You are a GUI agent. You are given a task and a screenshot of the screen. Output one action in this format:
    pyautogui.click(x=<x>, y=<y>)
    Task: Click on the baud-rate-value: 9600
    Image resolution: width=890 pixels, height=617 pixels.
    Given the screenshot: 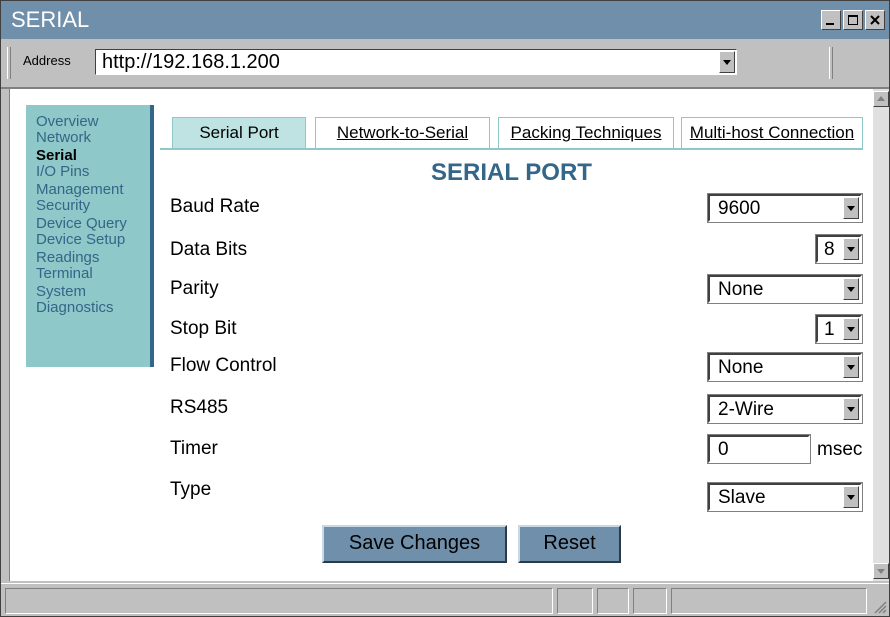 What is the action you would take?
    pyautogui.click(x=739, y=208)
    